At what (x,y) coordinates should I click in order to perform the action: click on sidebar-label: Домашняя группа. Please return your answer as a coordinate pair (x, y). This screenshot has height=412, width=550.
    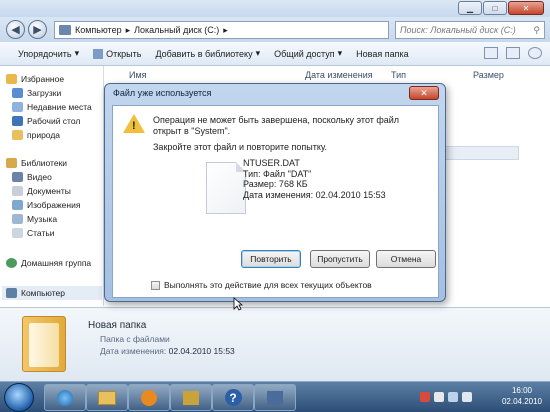
    Looking at the image, I should click on (56, 263).